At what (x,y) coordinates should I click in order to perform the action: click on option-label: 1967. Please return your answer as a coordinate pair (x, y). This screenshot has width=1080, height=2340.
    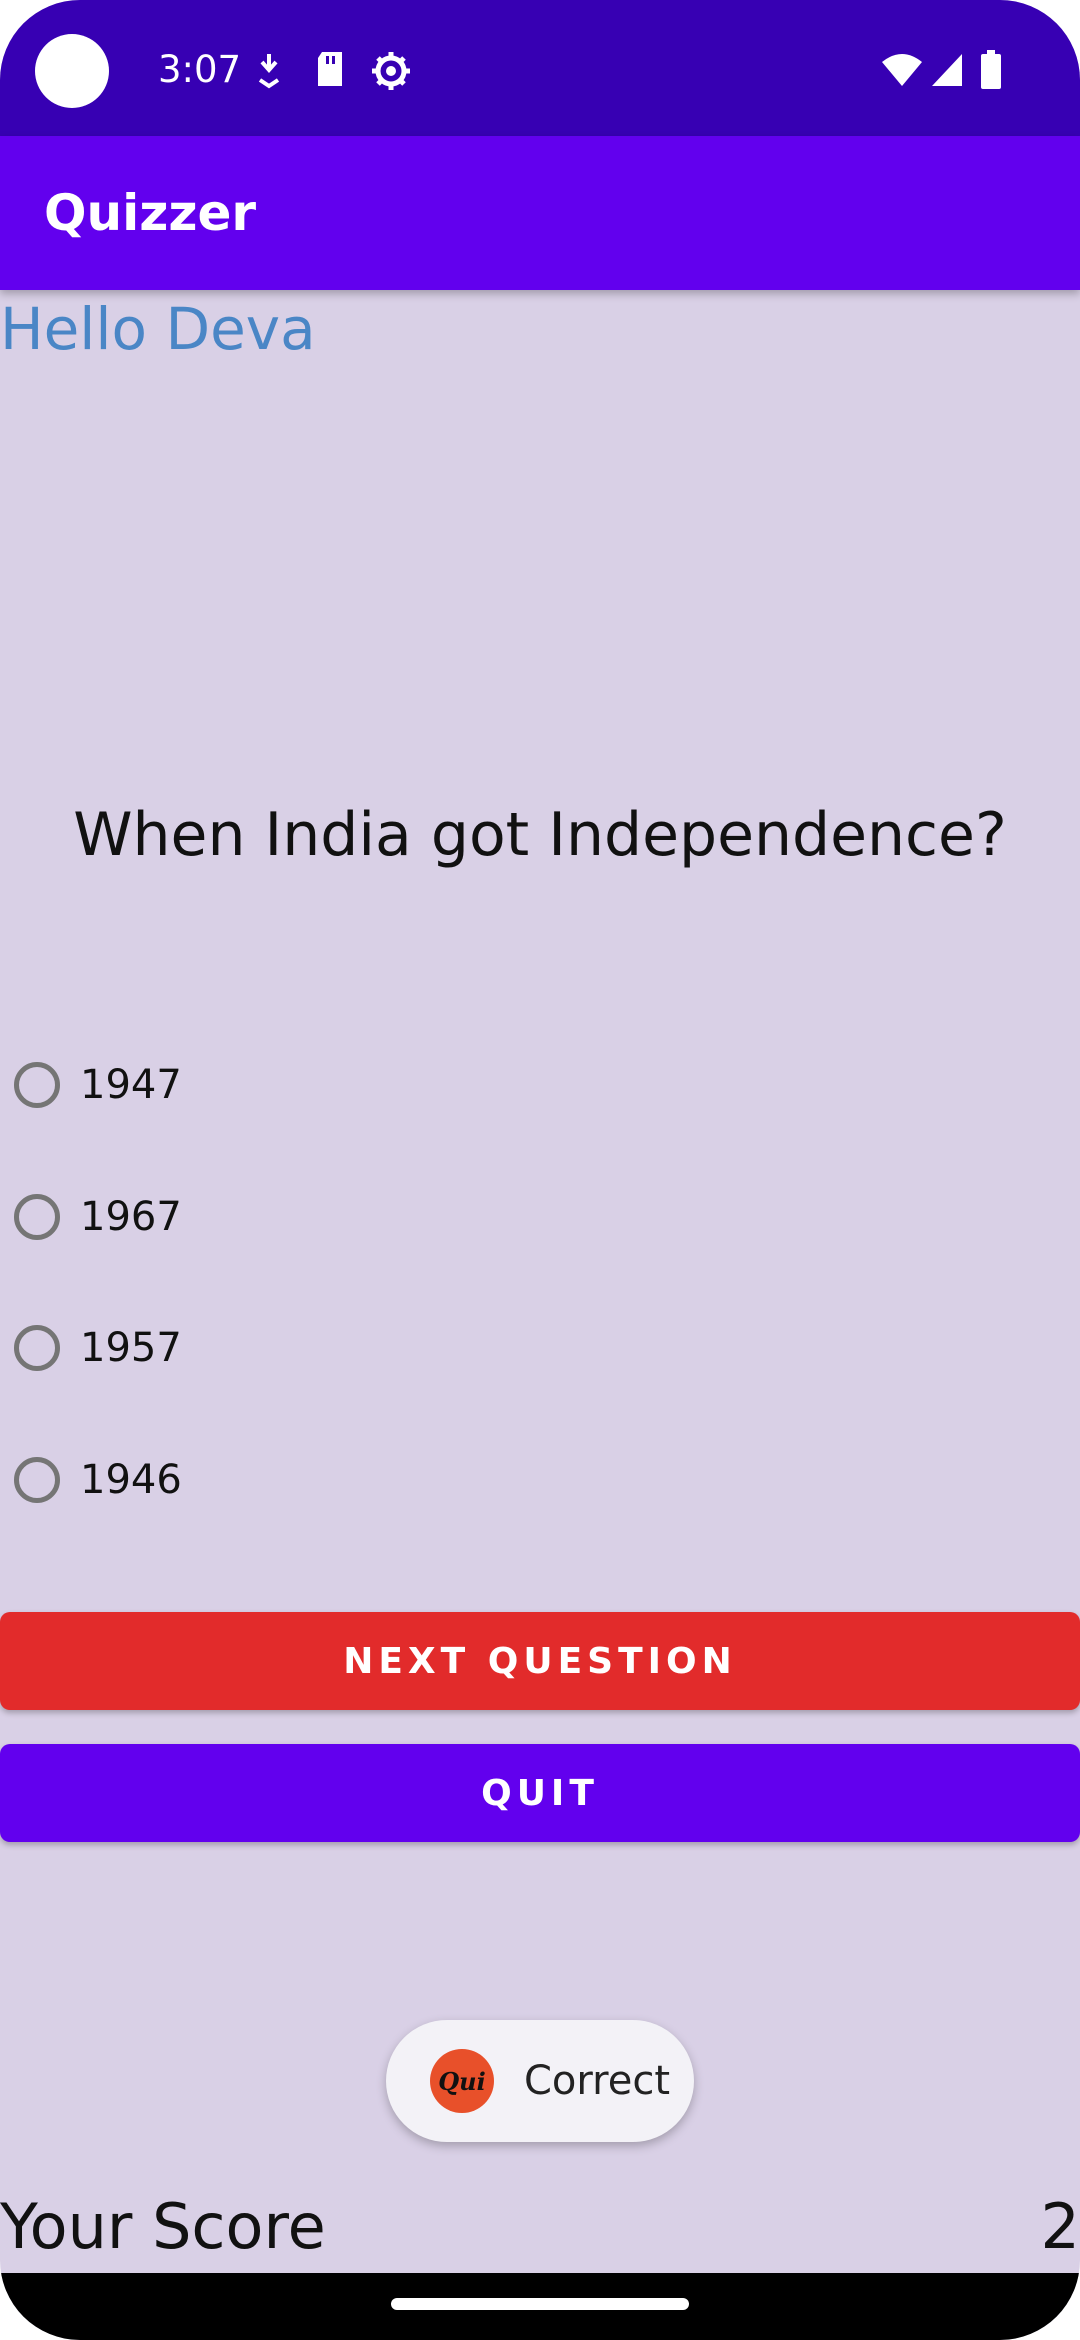
    Looking at the image, I should click on (131, 1217).